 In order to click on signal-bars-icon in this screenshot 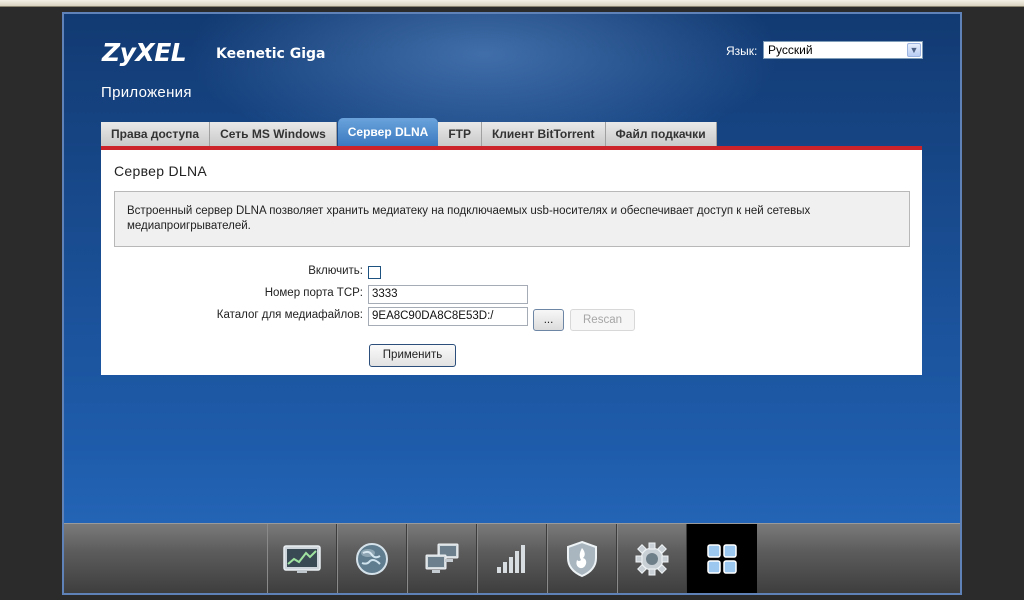, I will do `click(511, 559)`.